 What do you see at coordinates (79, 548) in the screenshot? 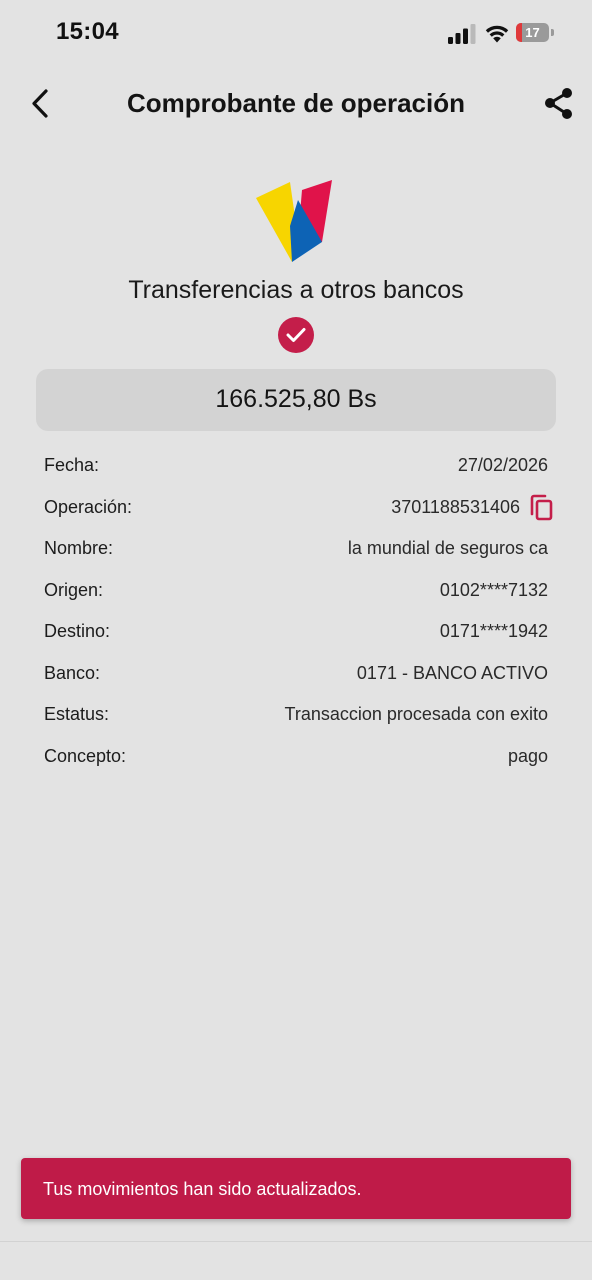
I see `detail-label: Nombre:` at bounding box center [79, 548].